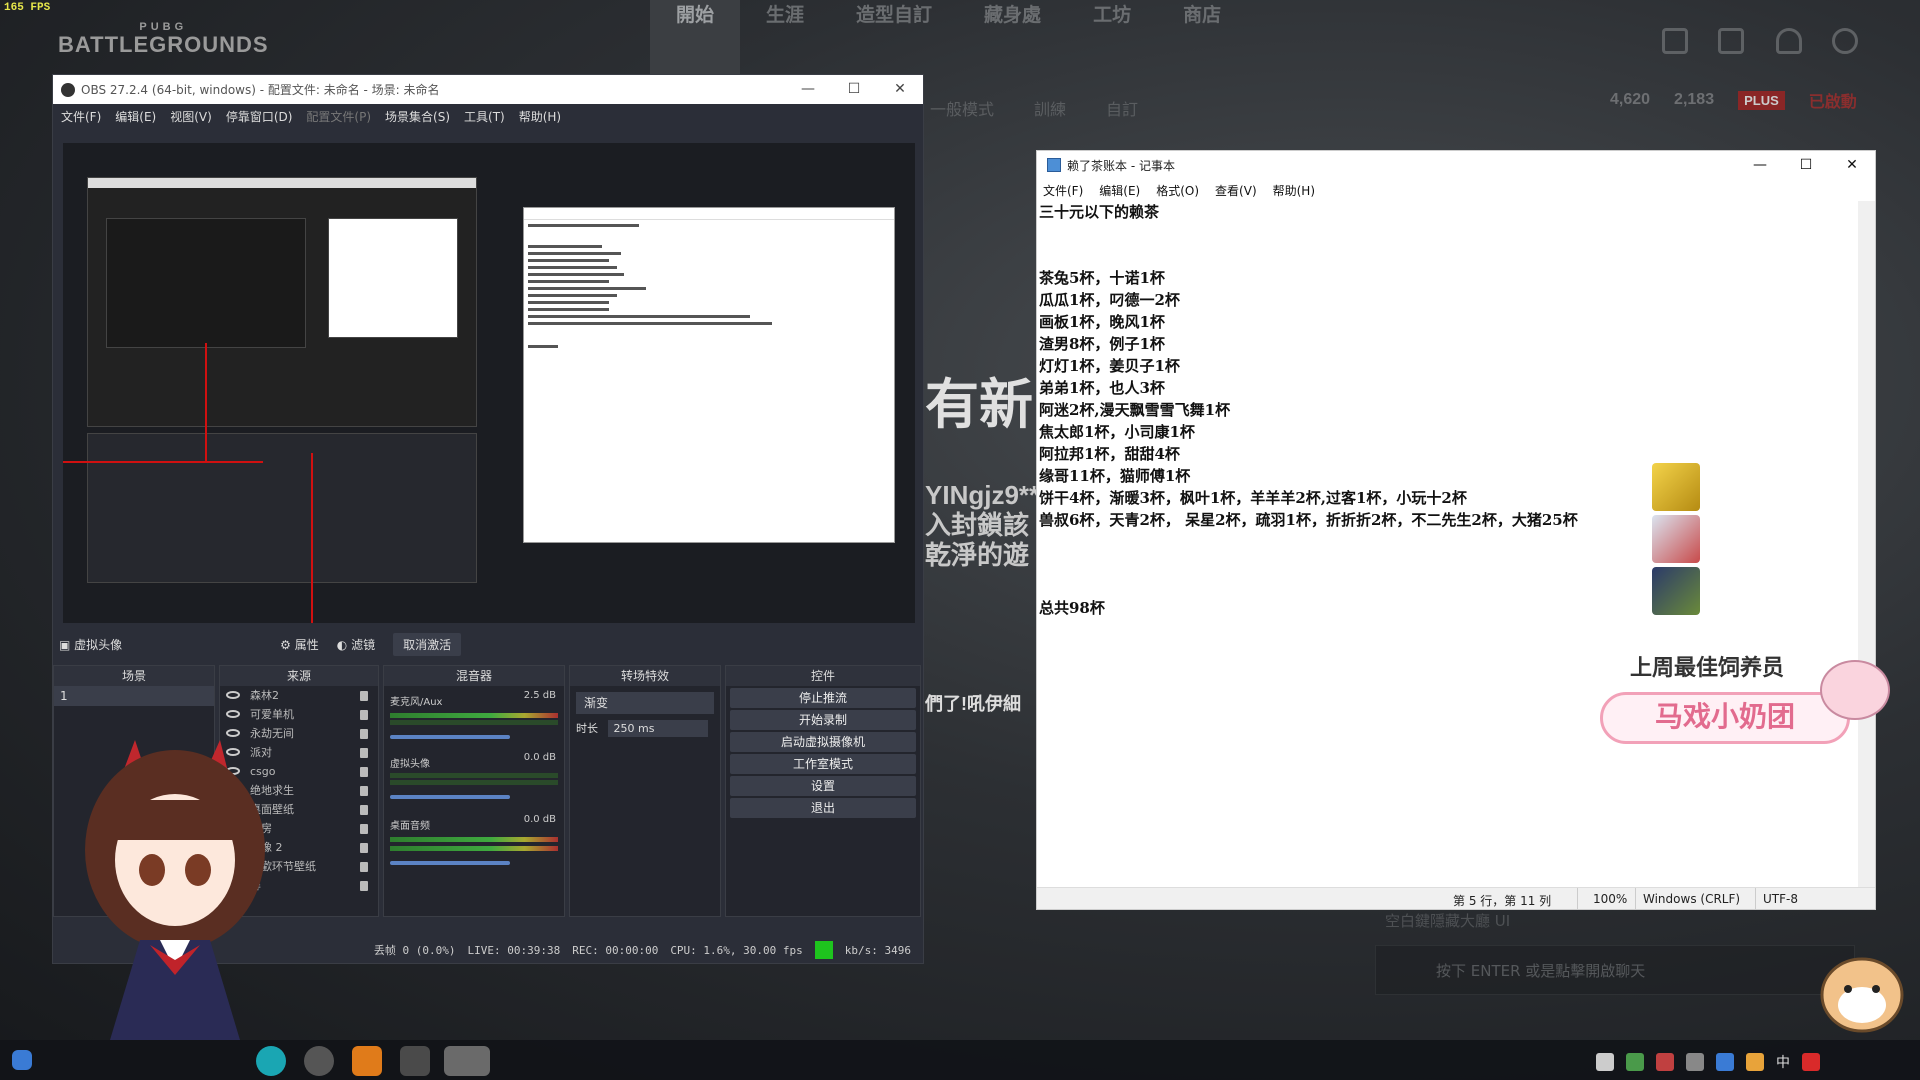 Image resolution: width=1920 pixels, height=1080 pixels. I want to click on obs-taskbar-icon, so click(319, 1061).